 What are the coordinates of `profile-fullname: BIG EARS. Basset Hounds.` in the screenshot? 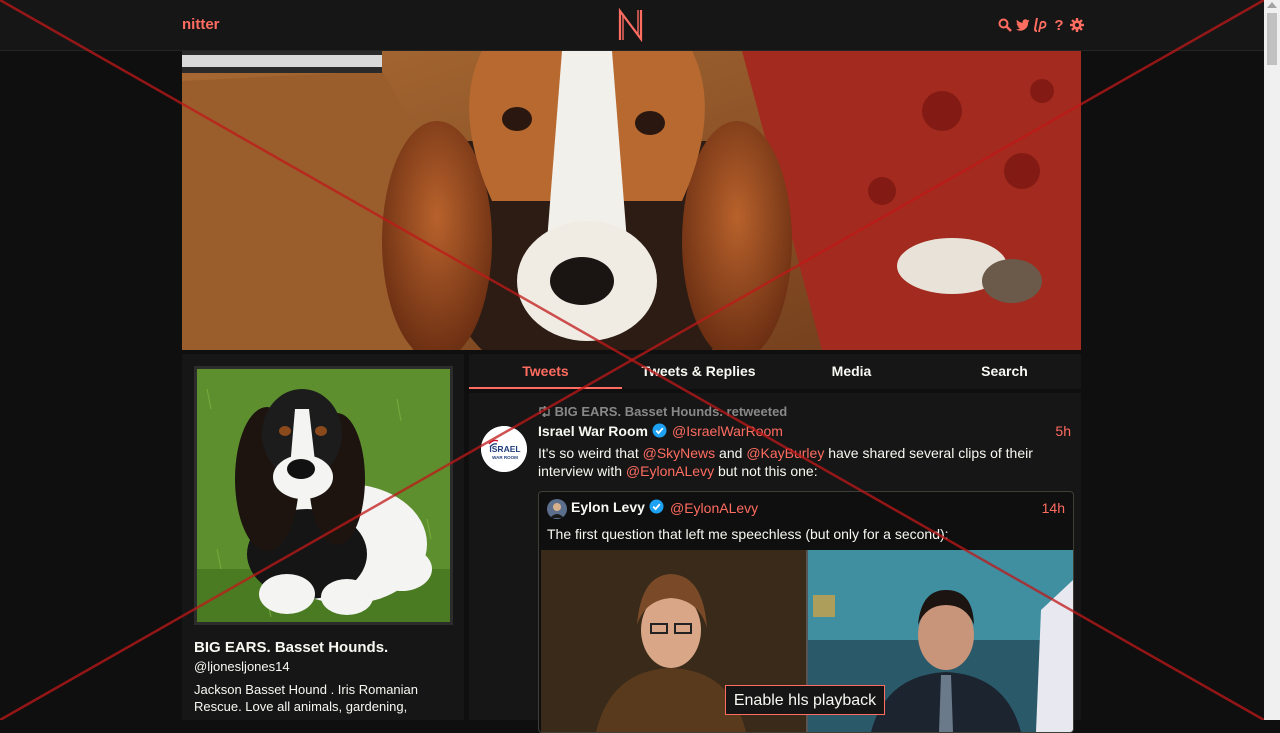 It's located at (291, 647).